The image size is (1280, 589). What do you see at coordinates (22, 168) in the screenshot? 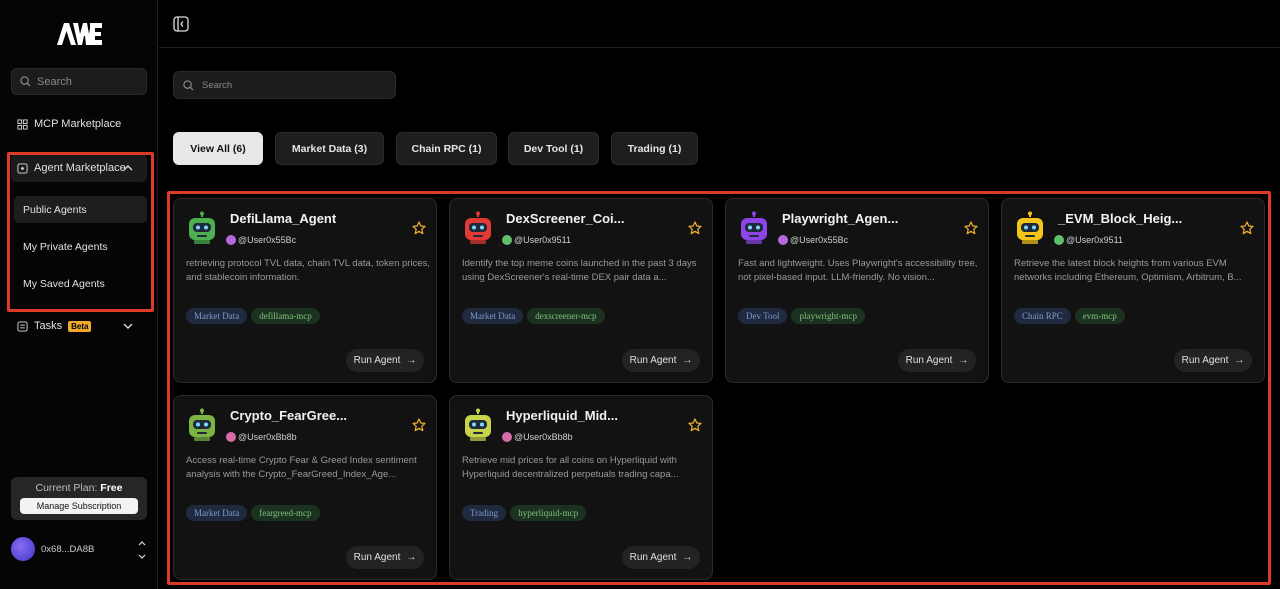
I see `agent-icon` at bounding box center [22, 168].